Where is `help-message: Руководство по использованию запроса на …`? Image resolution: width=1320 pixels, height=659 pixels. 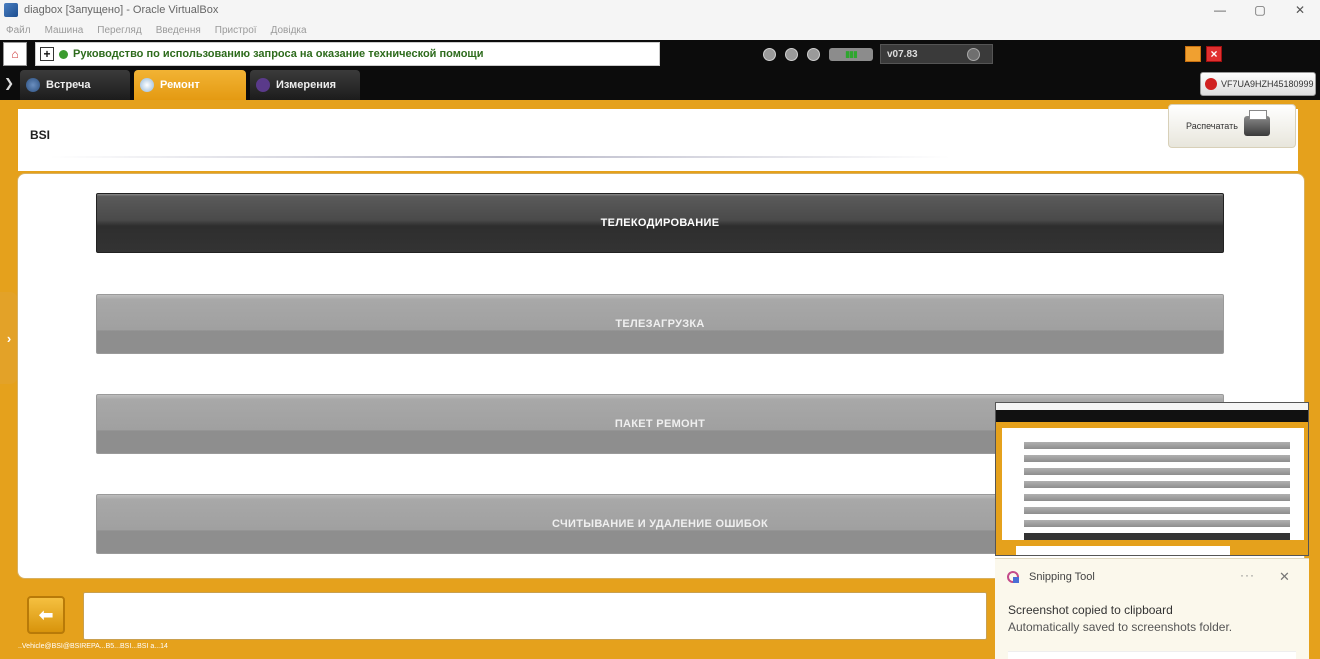 help-message: Руководство по использованию запроса на … is located at coordinates (278, 54).